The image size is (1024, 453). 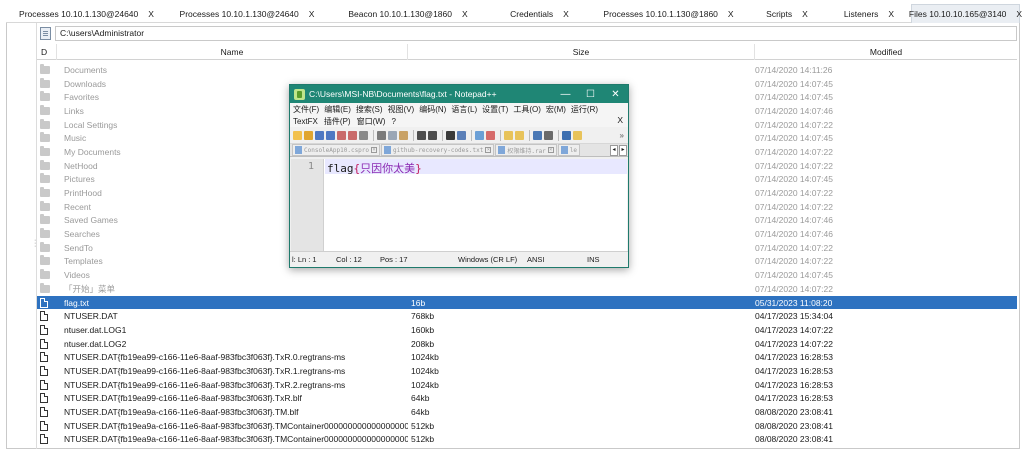 I want to click on menu-textfx: TextFX, so click(x=305, y=121).